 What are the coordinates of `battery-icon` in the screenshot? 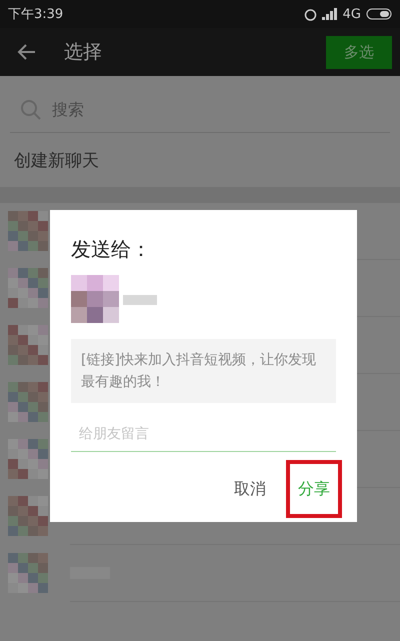 It's located at (379, 14).